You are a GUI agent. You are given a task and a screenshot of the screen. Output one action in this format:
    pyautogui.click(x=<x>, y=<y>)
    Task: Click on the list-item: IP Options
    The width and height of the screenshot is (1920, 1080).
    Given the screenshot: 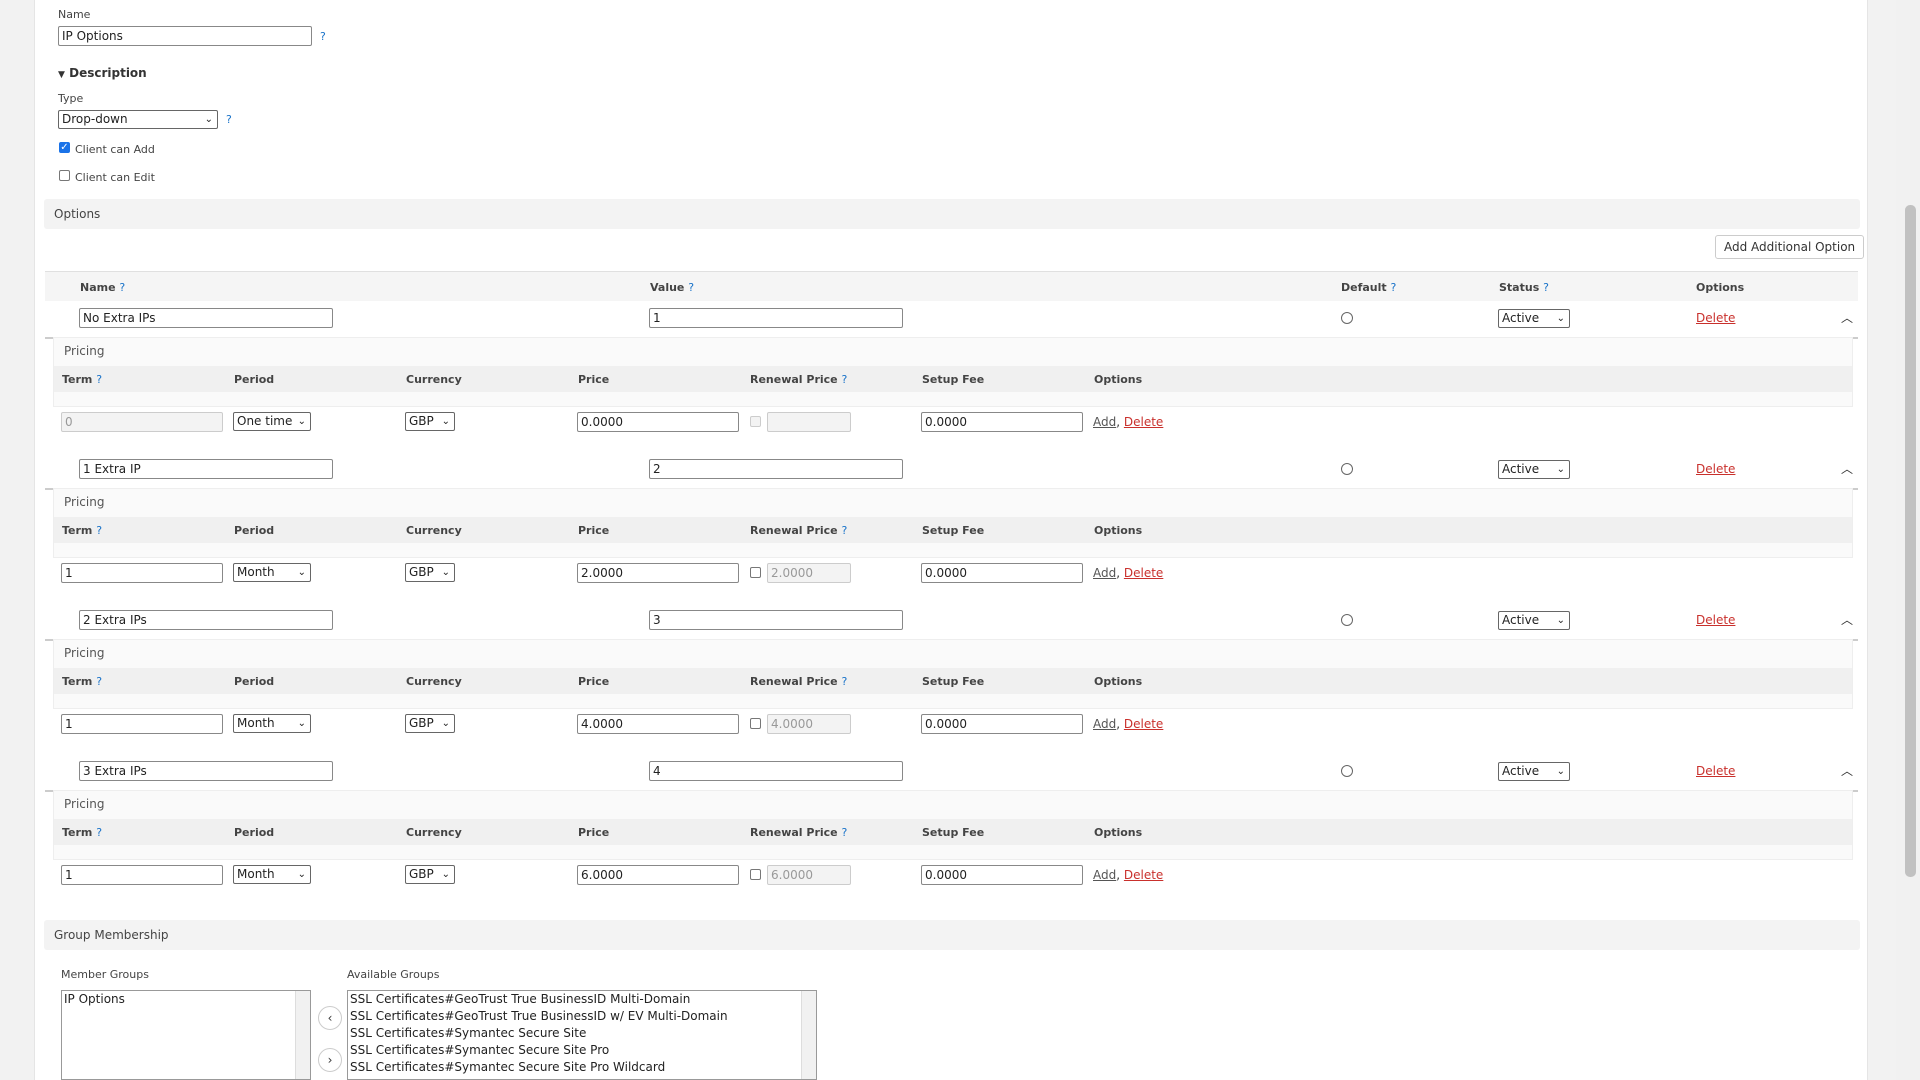 What is the action you would take?
    pyautogui.click(x=186, y=999)
    